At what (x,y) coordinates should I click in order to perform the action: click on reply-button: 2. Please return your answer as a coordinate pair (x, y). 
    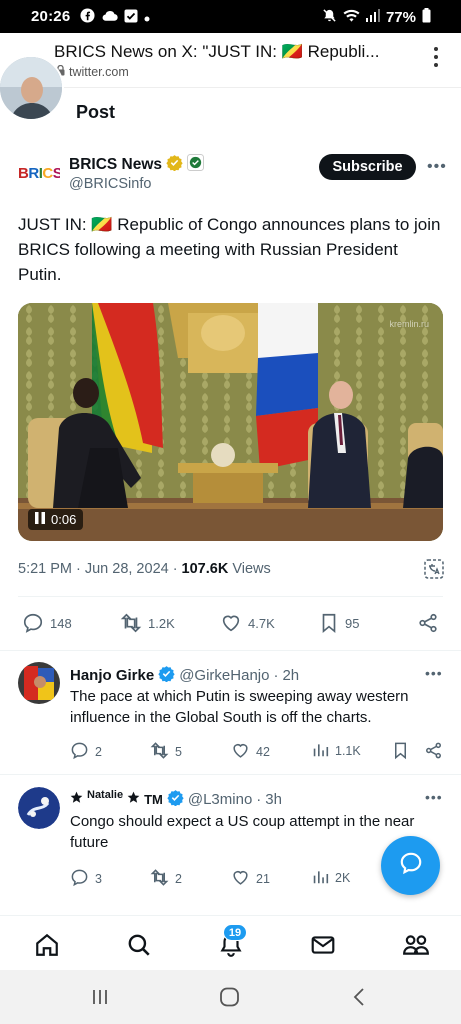
    Looking at the image, I should click on (86, 752).